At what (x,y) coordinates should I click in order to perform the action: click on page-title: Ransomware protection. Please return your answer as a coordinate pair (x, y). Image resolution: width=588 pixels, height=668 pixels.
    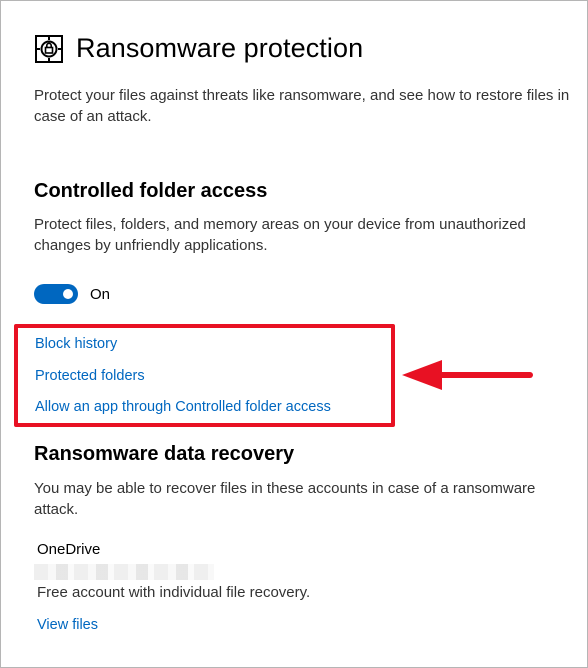
    Looking at the image, I should click on (220, 48).